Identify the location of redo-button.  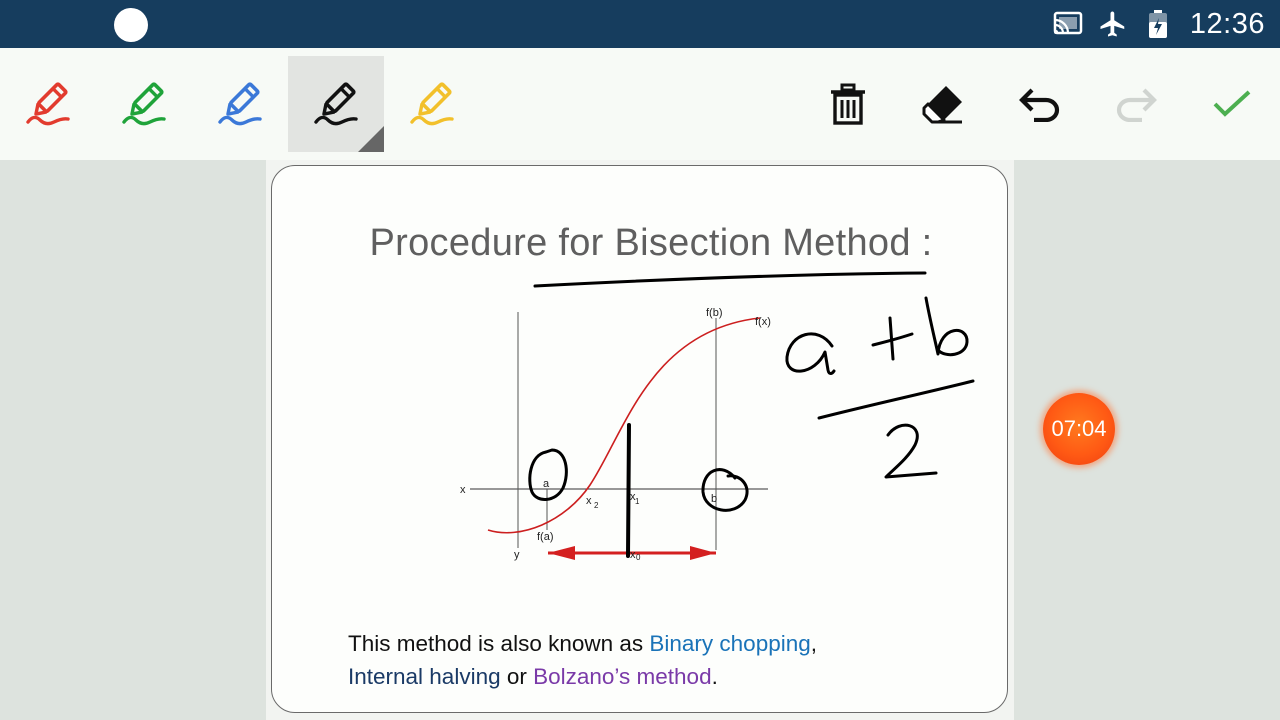
(1136, 104).